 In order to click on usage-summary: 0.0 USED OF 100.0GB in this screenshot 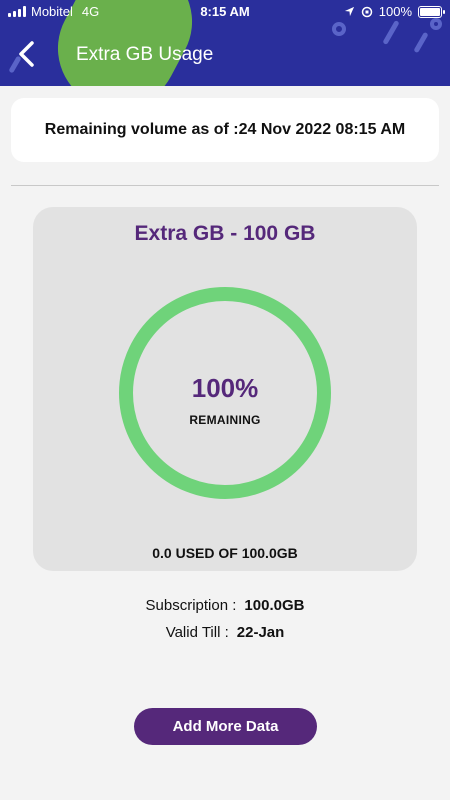, I will do `click(225, 553)`.